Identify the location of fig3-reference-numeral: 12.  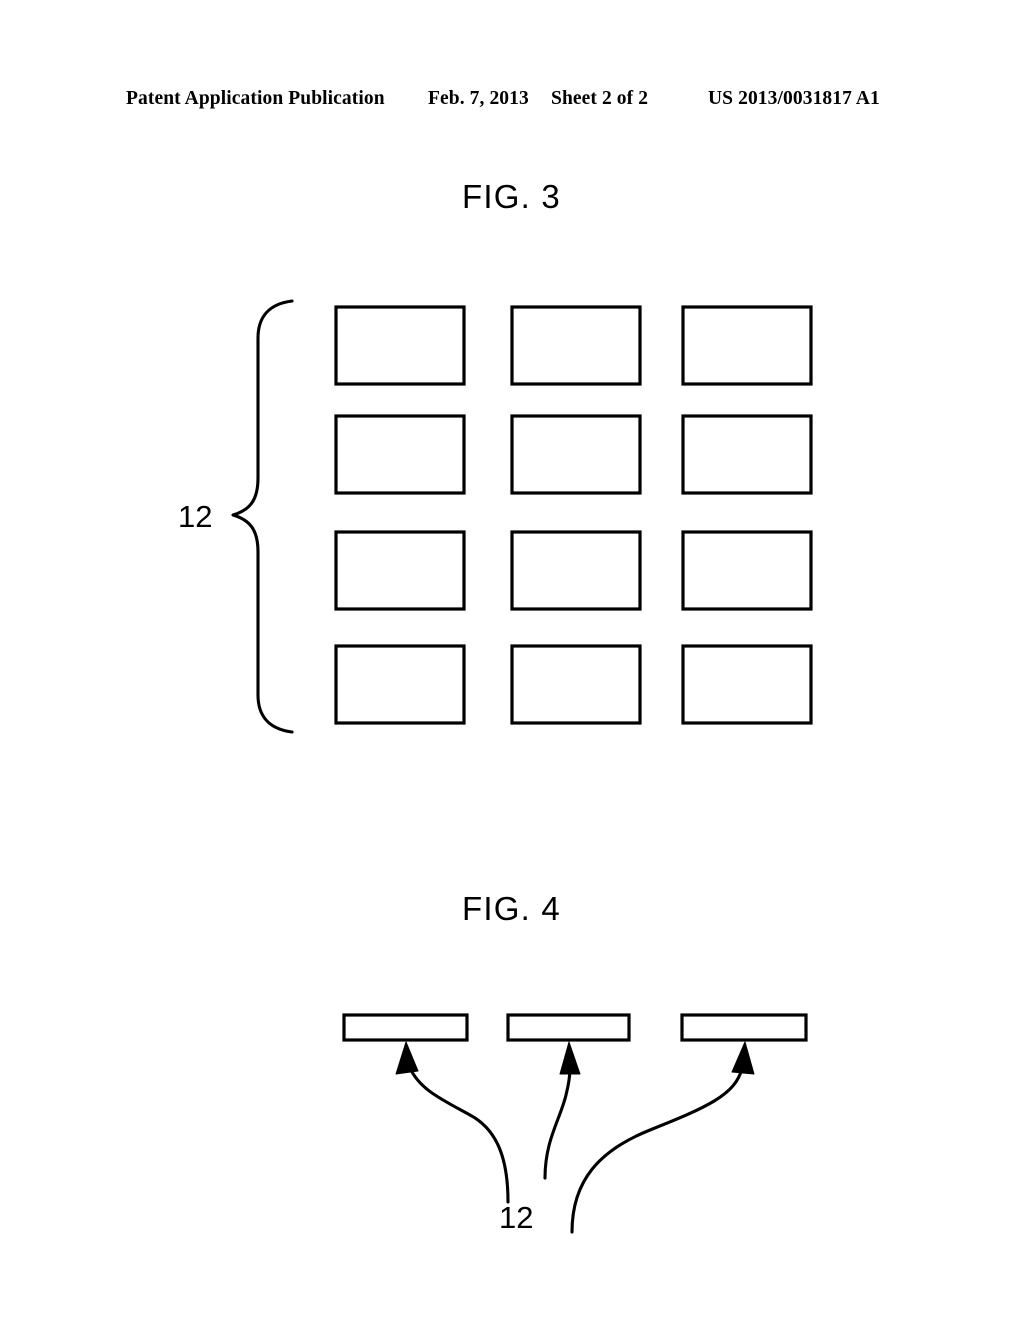
(195, 516).